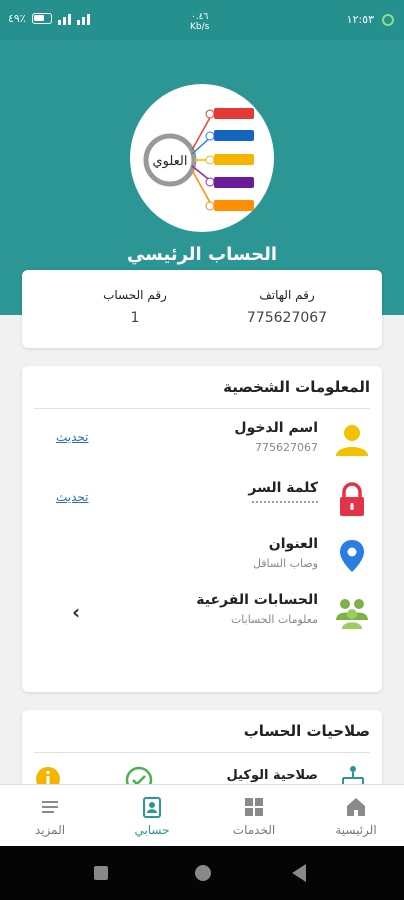  What do you see at coordinates (296, 387) in the screenshot?
I see `personal-info-title: المعلومات الشخصية` at bounding box center [296, 387].